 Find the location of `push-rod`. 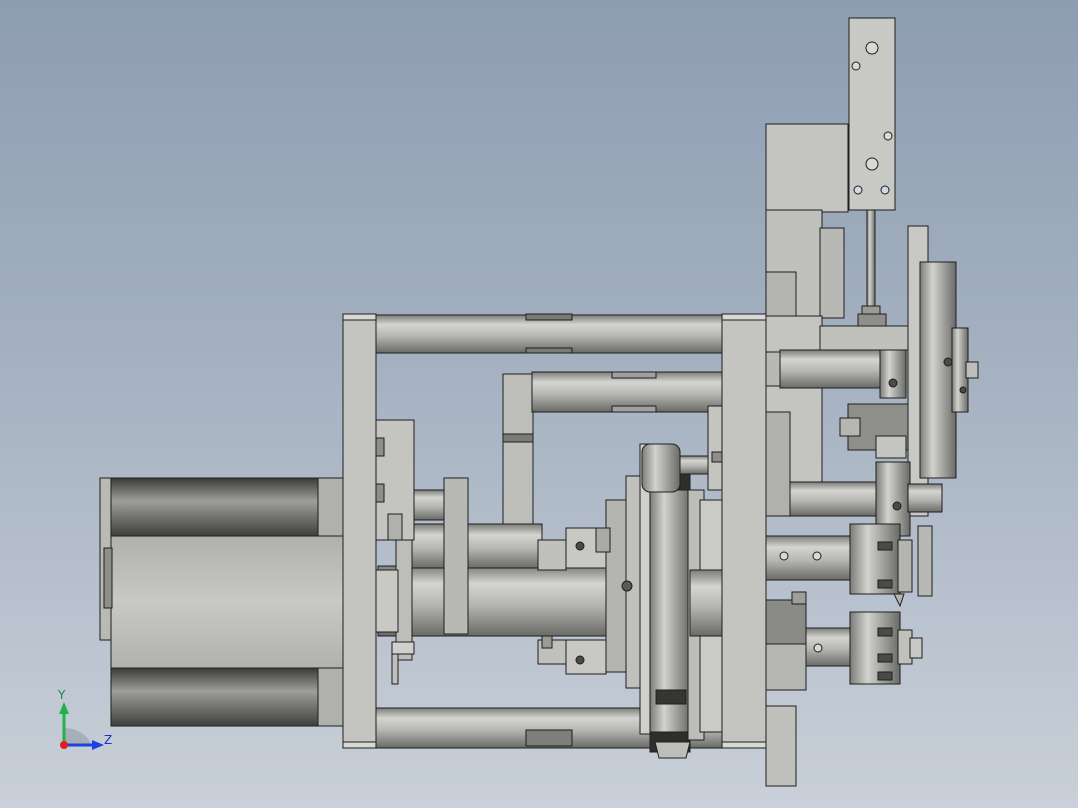

push-rod is located at coordinates (872, 268).